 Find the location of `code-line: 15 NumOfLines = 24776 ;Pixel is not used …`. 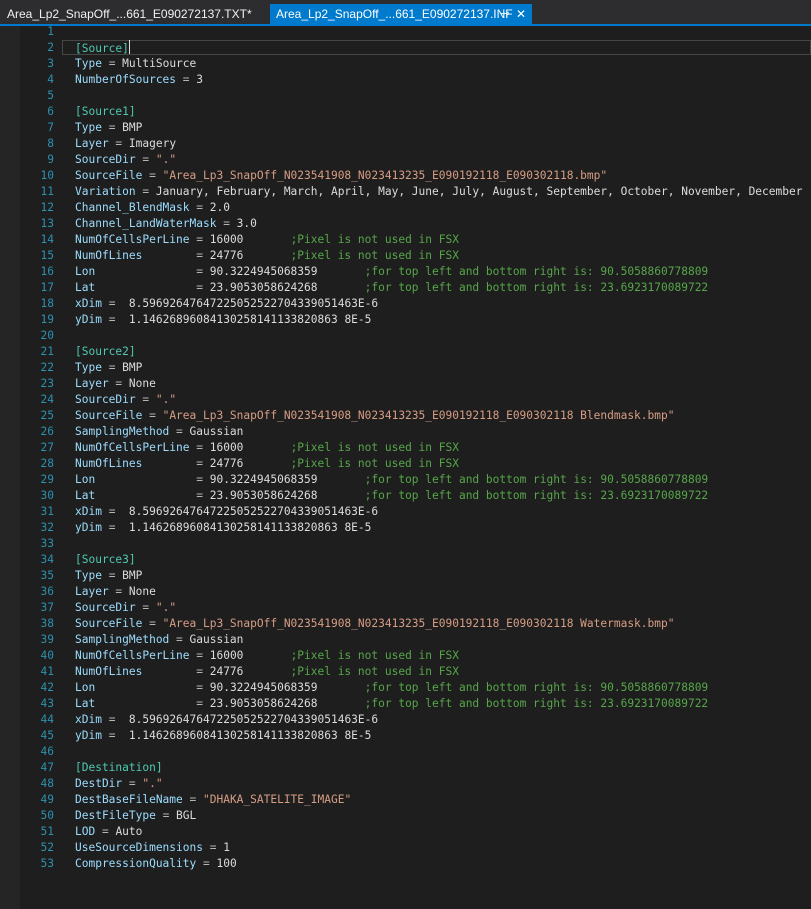

code-line: 15 NumOfLines = 24776 ;Pixel is not used … is located at coordinates (405, 256).